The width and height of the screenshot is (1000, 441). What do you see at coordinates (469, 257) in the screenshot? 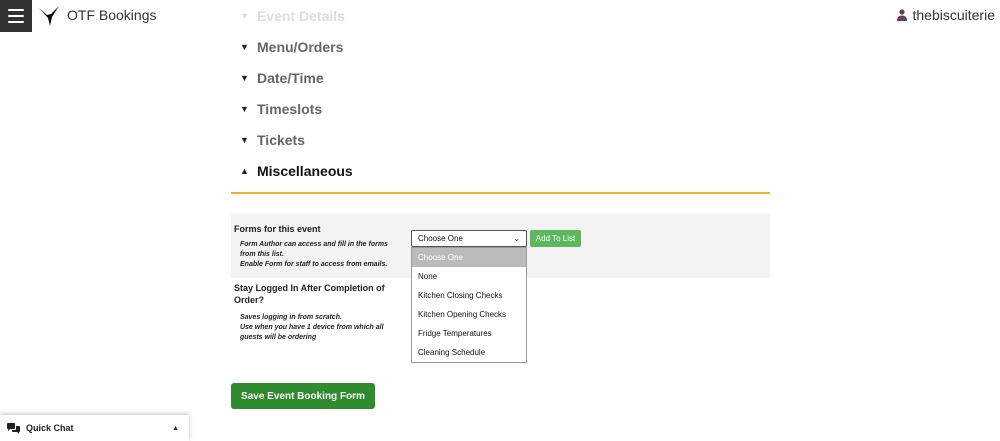
I see `dropdown-option: Choose One` at bounding box center [469, 257].